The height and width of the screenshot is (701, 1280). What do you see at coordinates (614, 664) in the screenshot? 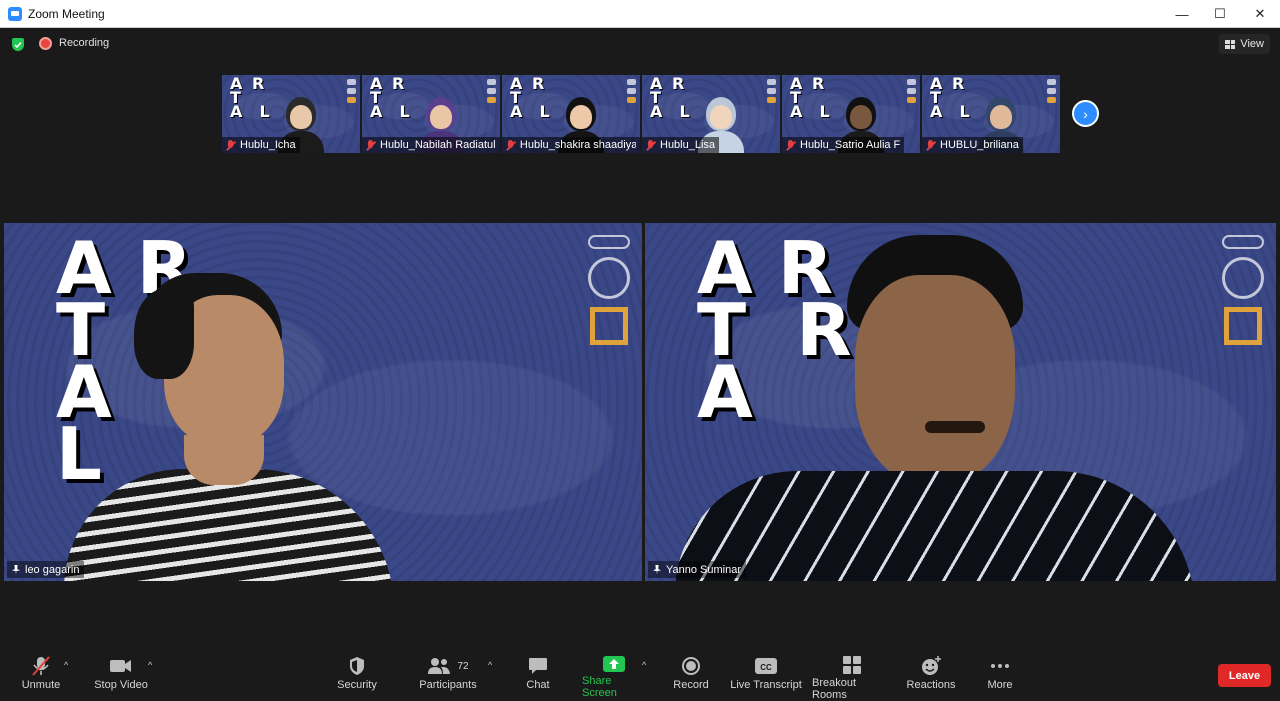
I see `share-screen-arrow-icon` at bounding box center [614, 664].